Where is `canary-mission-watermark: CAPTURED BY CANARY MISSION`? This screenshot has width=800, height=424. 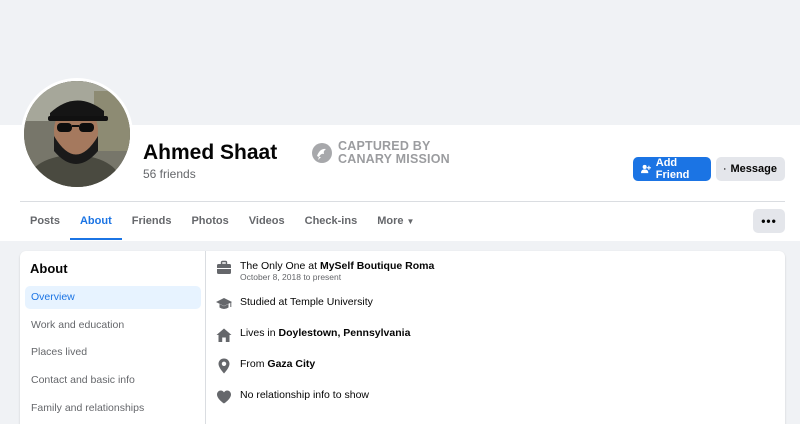
canary-mission-watermark: CAPTURED BY CANARY MISSION is located at coordinates (380, 153).